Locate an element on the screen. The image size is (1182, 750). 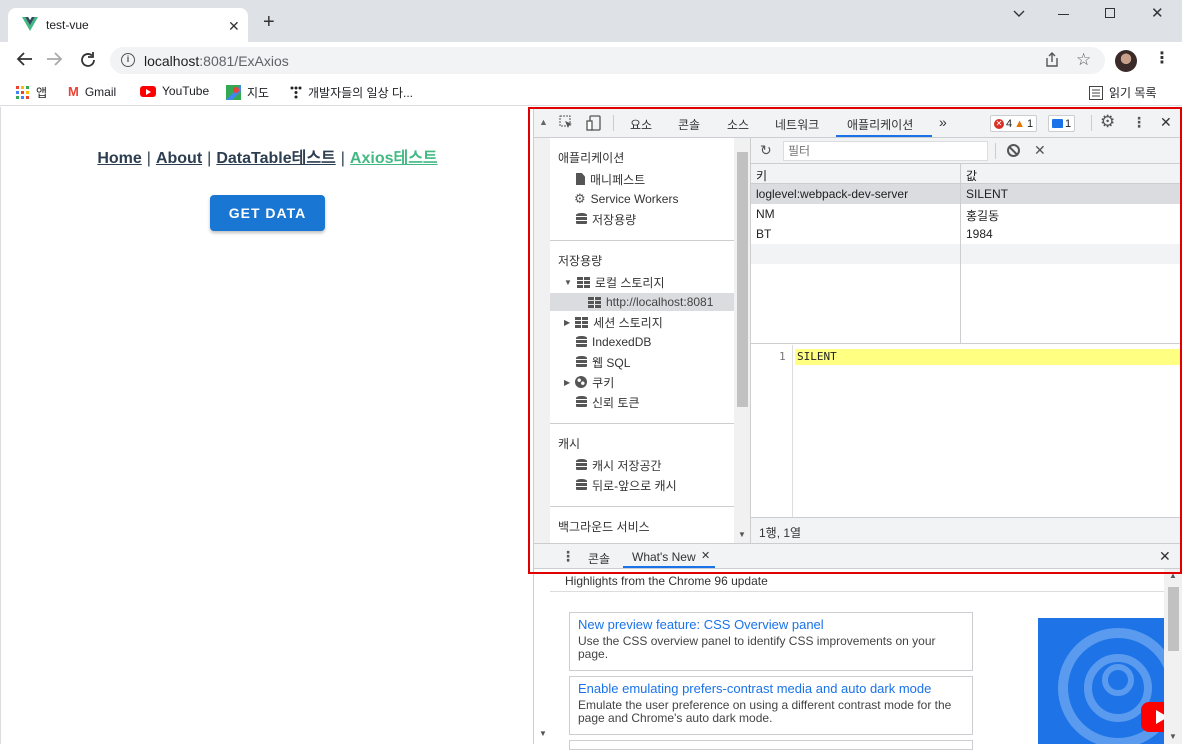
tab-application: 애플리케이션 is located at coordinates (880, 124).